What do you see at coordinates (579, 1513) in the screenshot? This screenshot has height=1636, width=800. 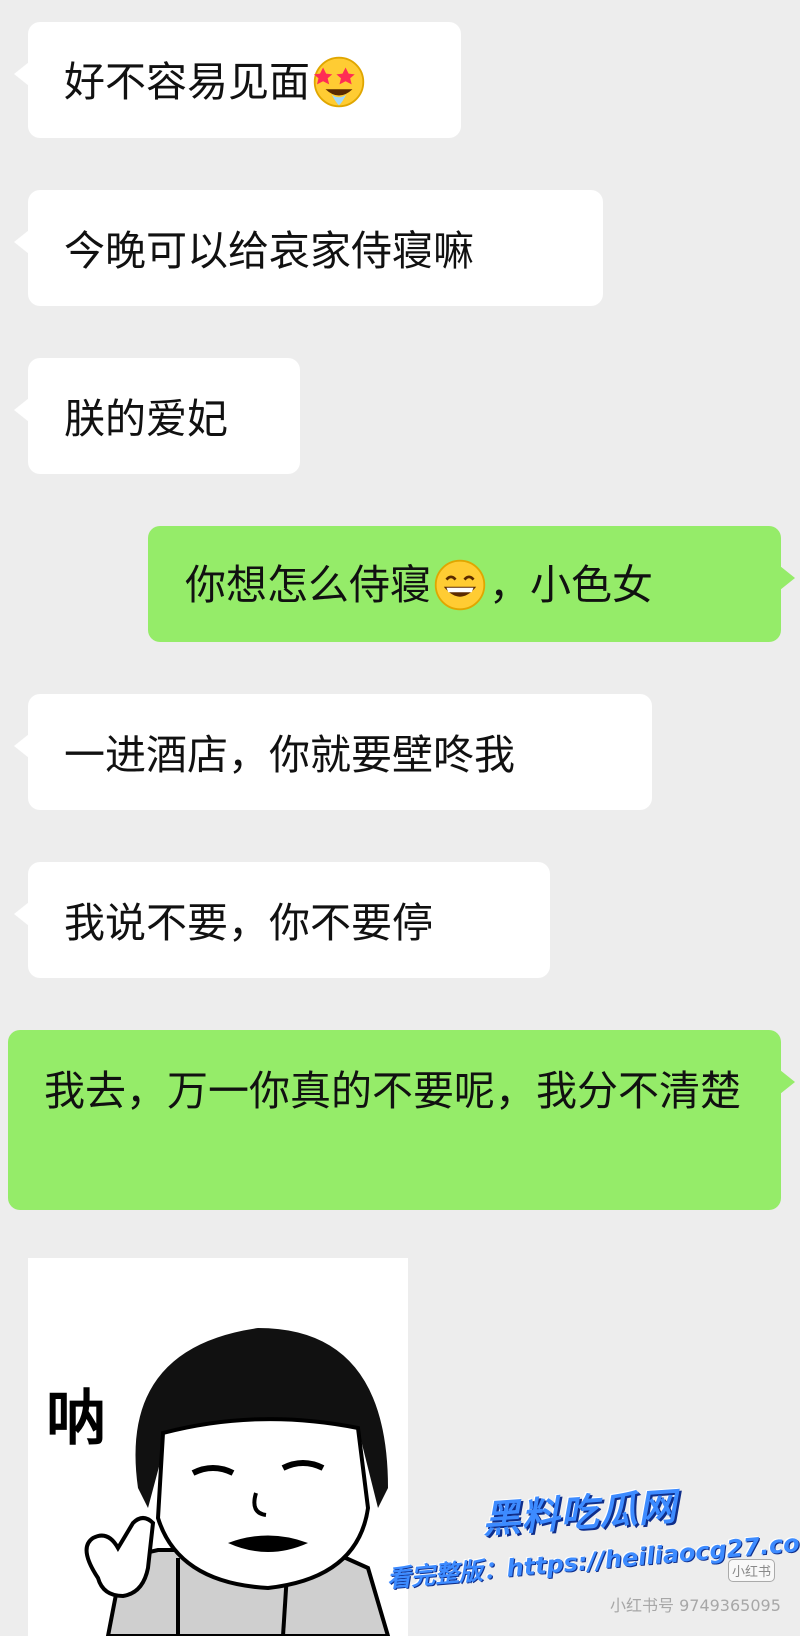 I see `watermark-brand: 黑料吃瓜网` at bounding box center [579, 1513].